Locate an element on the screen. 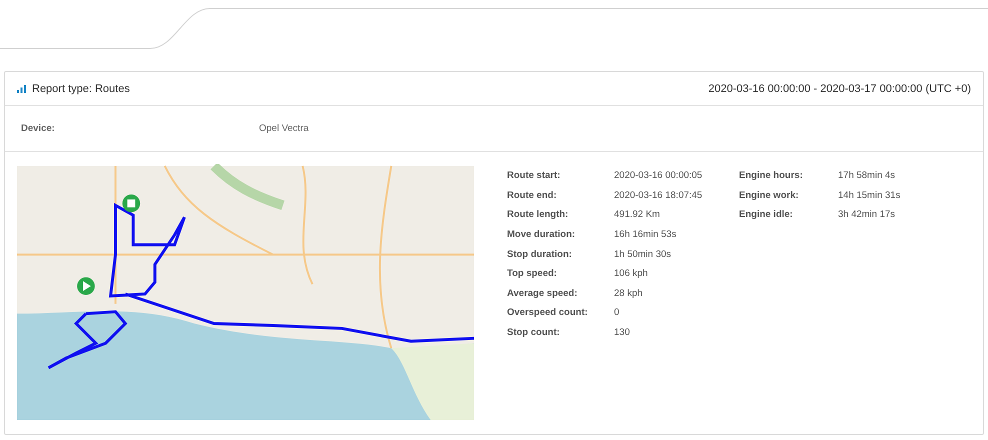 This screenshot has width=988, height=440. stat-label: Stop count: is located at coordinates (534, 332).